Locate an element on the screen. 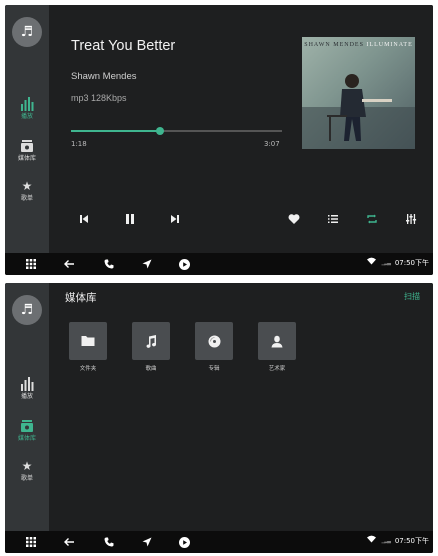 Image resolution: width=438 pixels, height=556 pixels. favorite-button is located at coordinates (294, 219).